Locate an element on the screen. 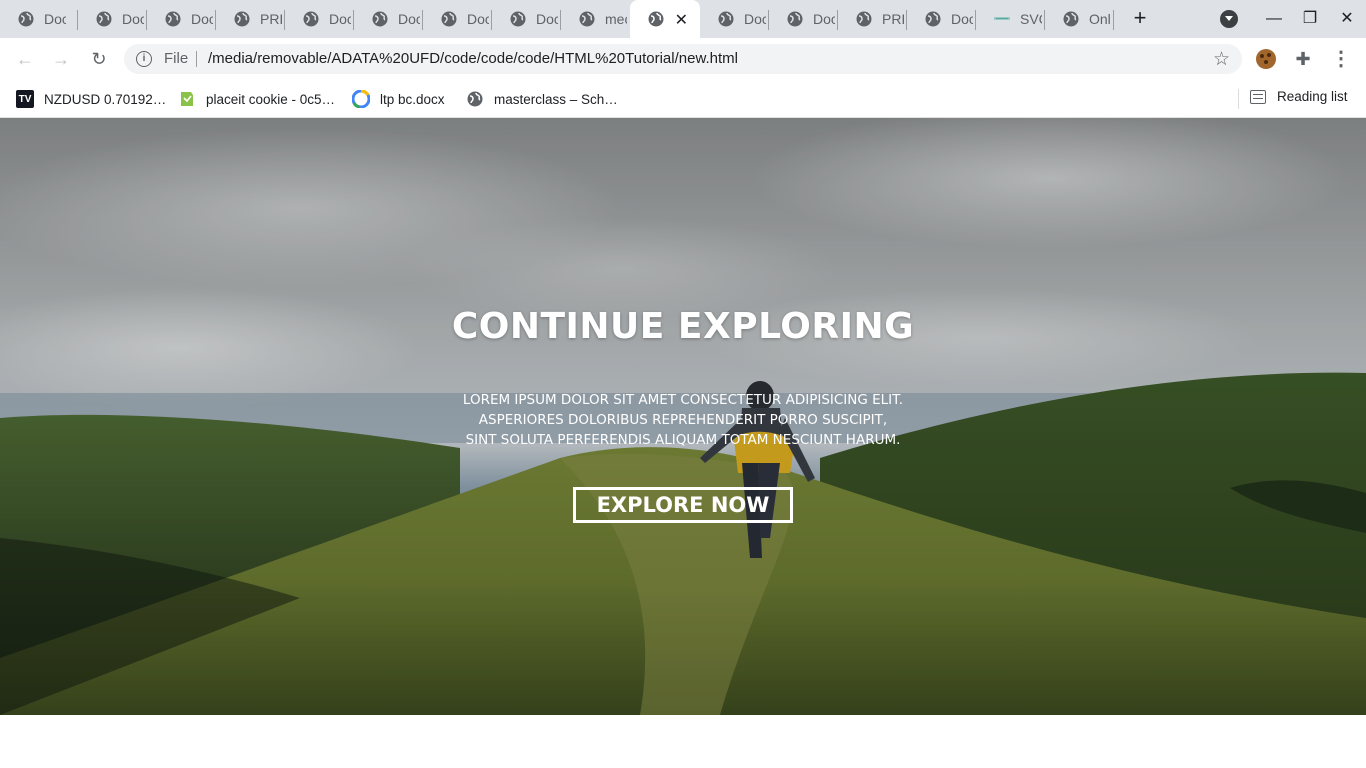  omnibox-divider is located at coordinates (196, 59).